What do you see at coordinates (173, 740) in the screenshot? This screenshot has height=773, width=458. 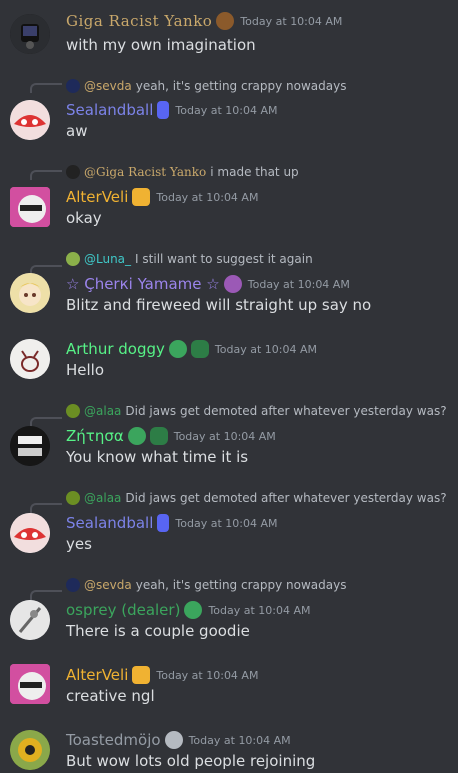 I see `trashcan-emoji-icon` at bounding box center [173, 740].